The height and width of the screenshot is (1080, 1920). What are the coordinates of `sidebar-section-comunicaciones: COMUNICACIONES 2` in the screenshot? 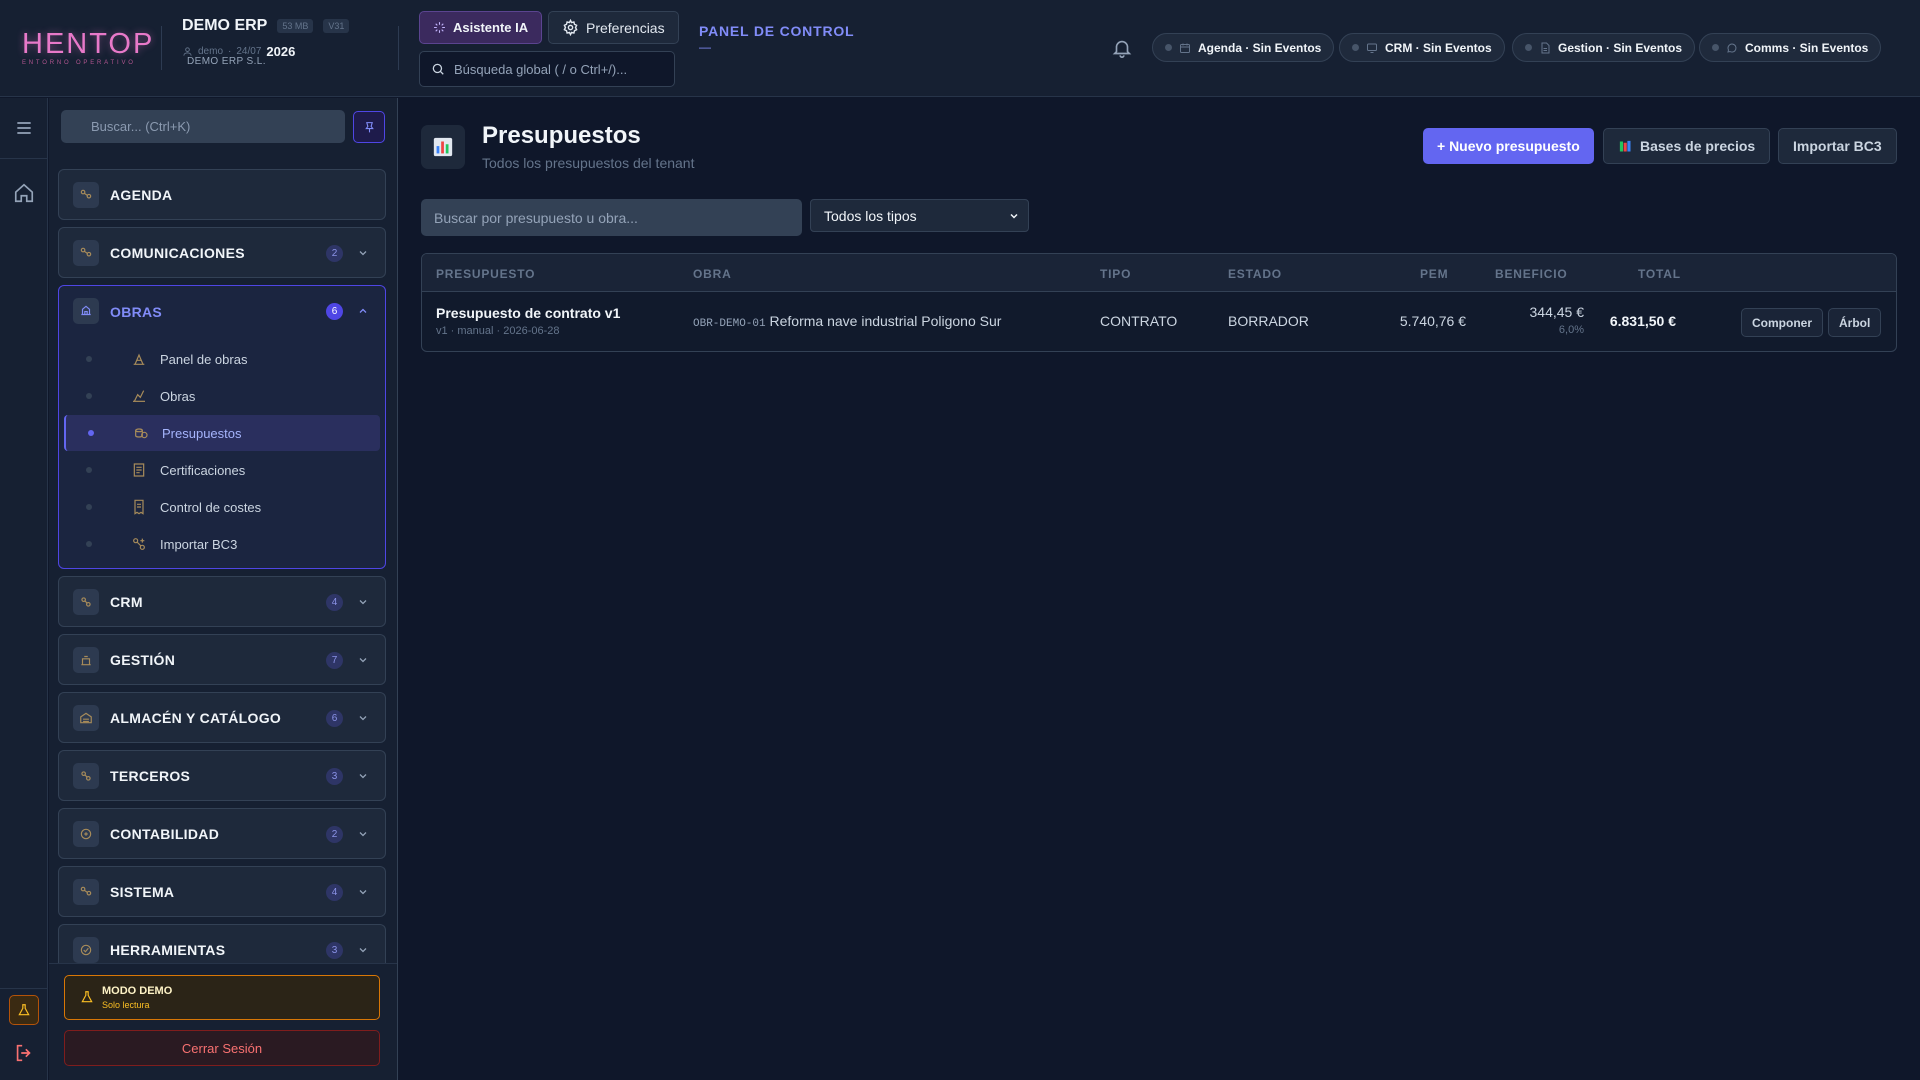 It's located at (222, 252).